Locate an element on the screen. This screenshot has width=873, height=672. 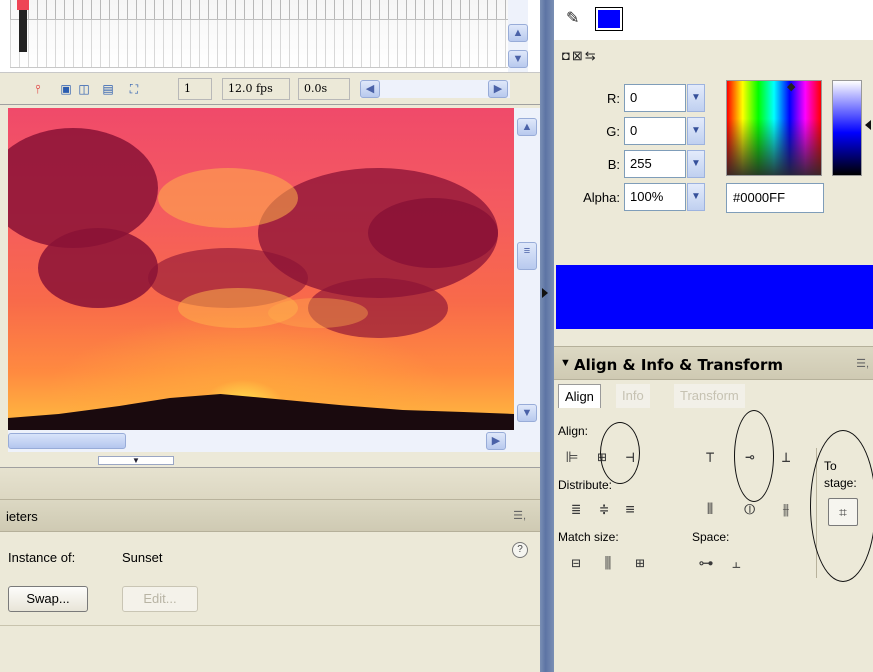
playhead-locate-icon: ⫯ is located at coordinates (38, 89).